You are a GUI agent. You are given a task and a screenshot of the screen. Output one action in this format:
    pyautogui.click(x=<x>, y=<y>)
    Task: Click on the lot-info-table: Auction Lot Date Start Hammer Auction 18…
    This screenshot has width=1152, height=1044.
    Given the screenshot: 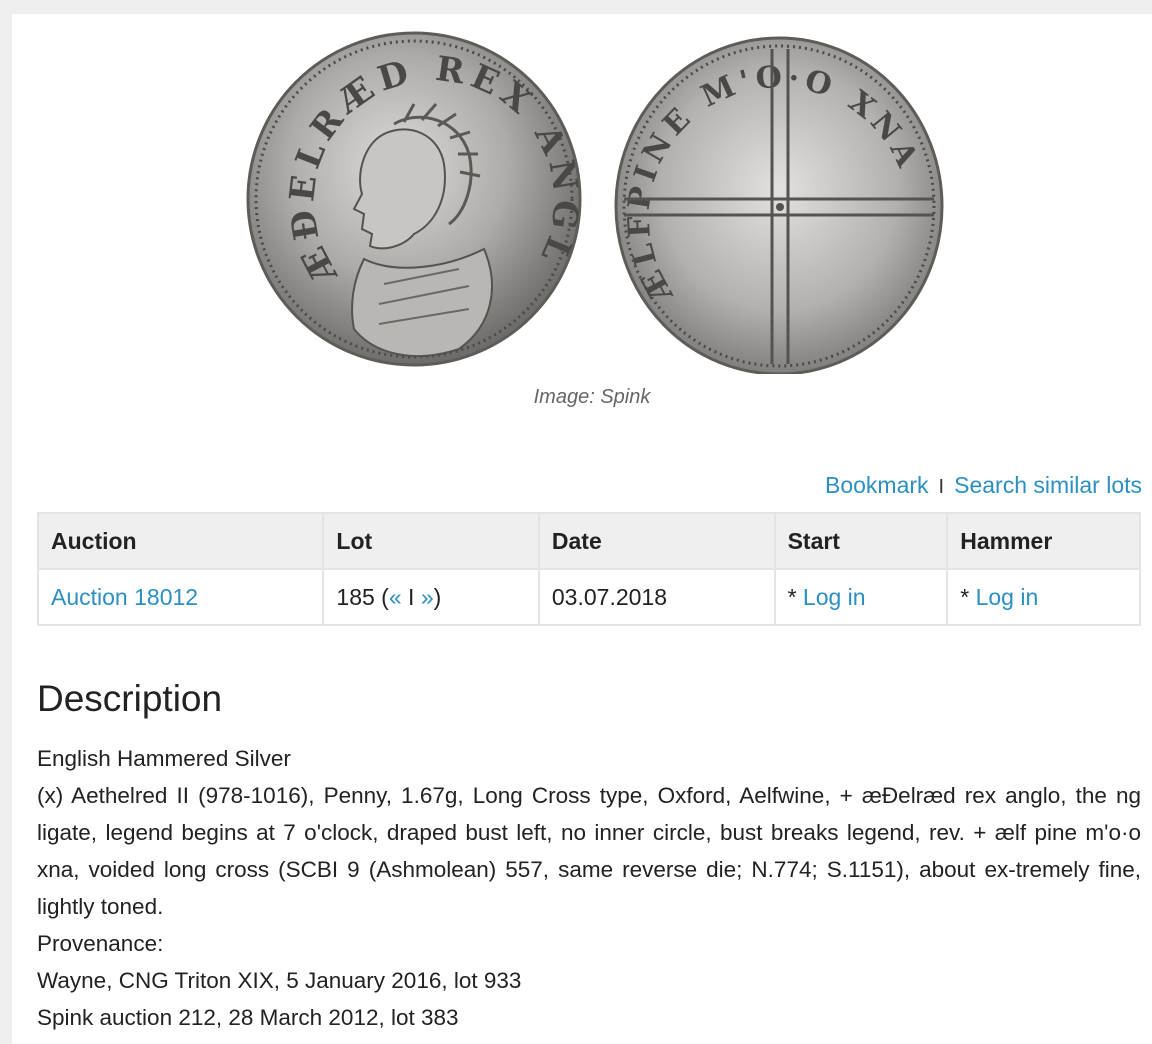 What is the action you would take?
    pyautogui.click(x=588, y=569)
    